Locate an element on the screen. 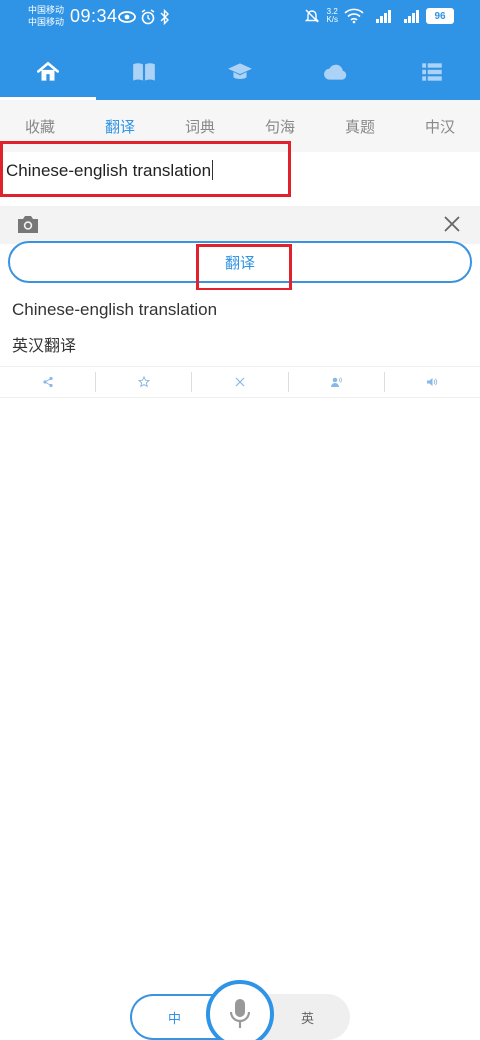 The width and height of the screenshot is (480, 1040). cloud-icon is located at coordinates (335, 72).